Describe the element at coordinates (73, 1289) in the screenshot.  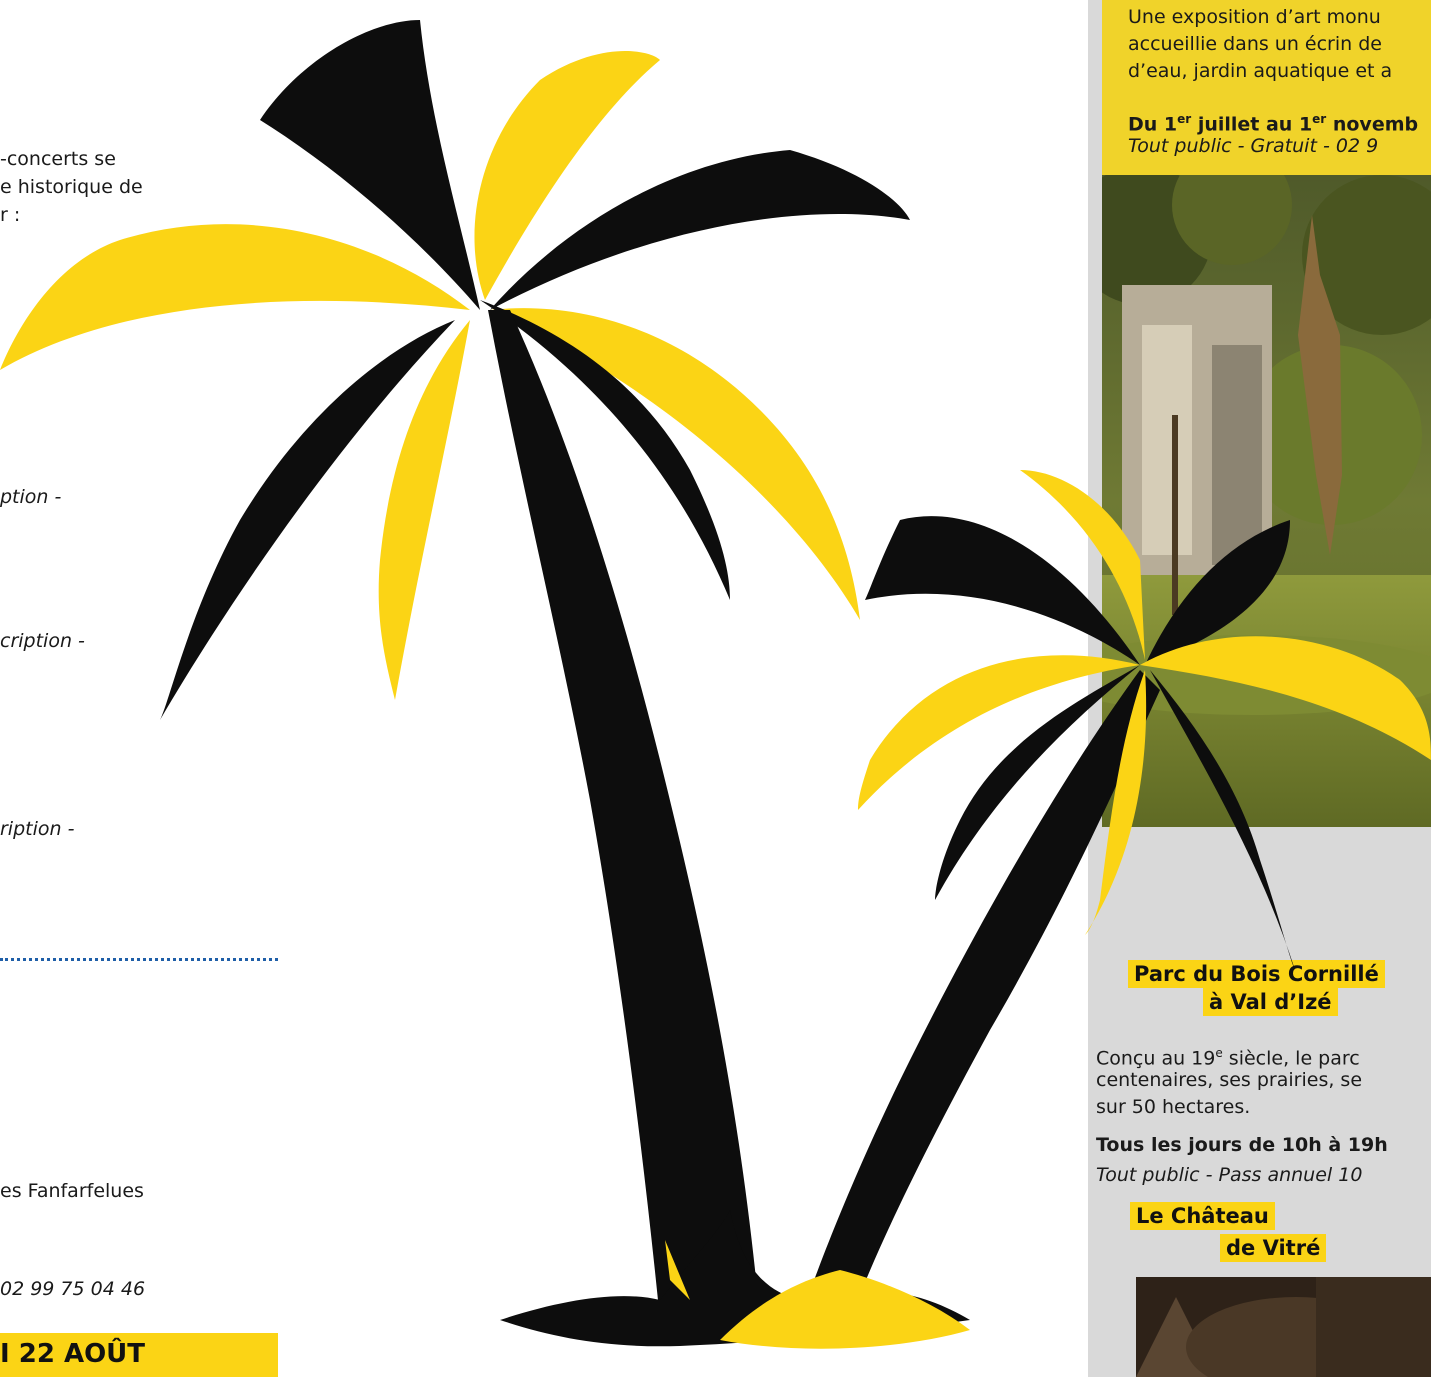
I see `phone-number: 02 99 75 04 46` at that location.